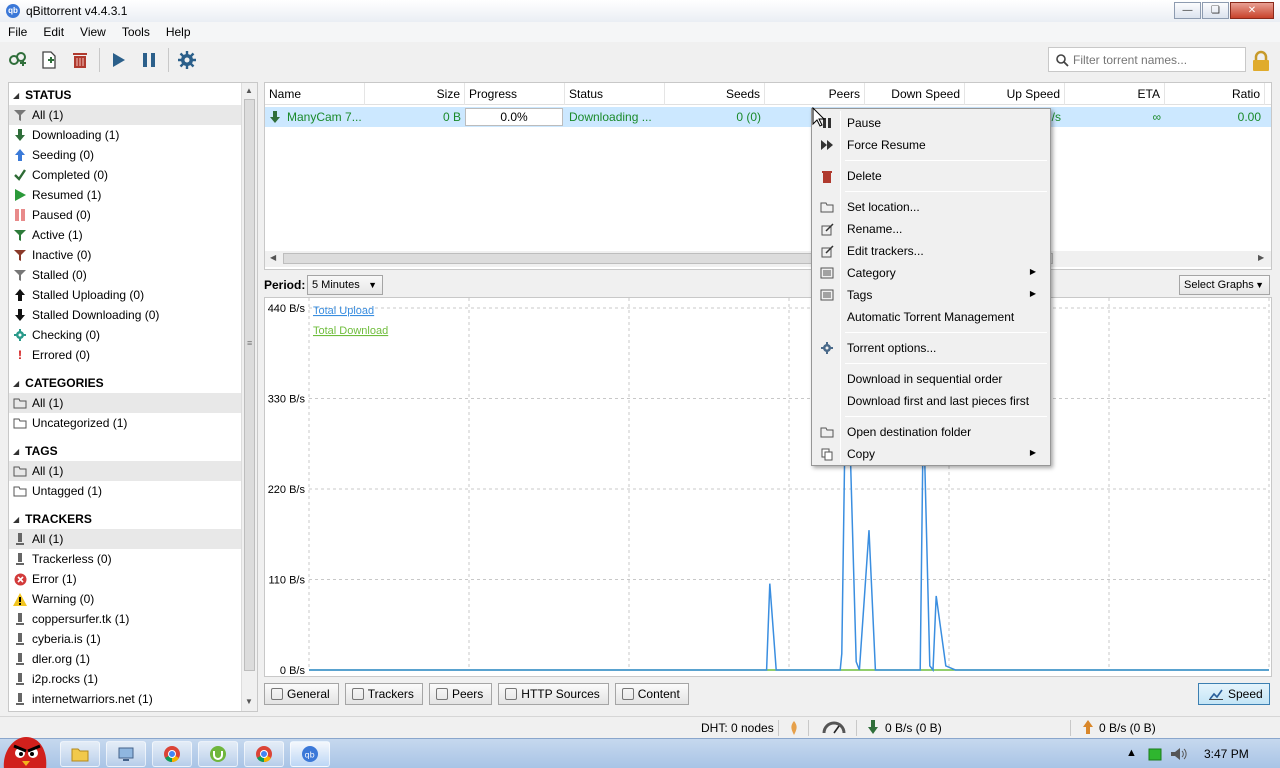 The width and height of the screenshot is (1280, 768). What do you see at coordinates (1215, 10) in the screenshot?
I see `maximize-button: ❏` at bounding box center [1215, 10].